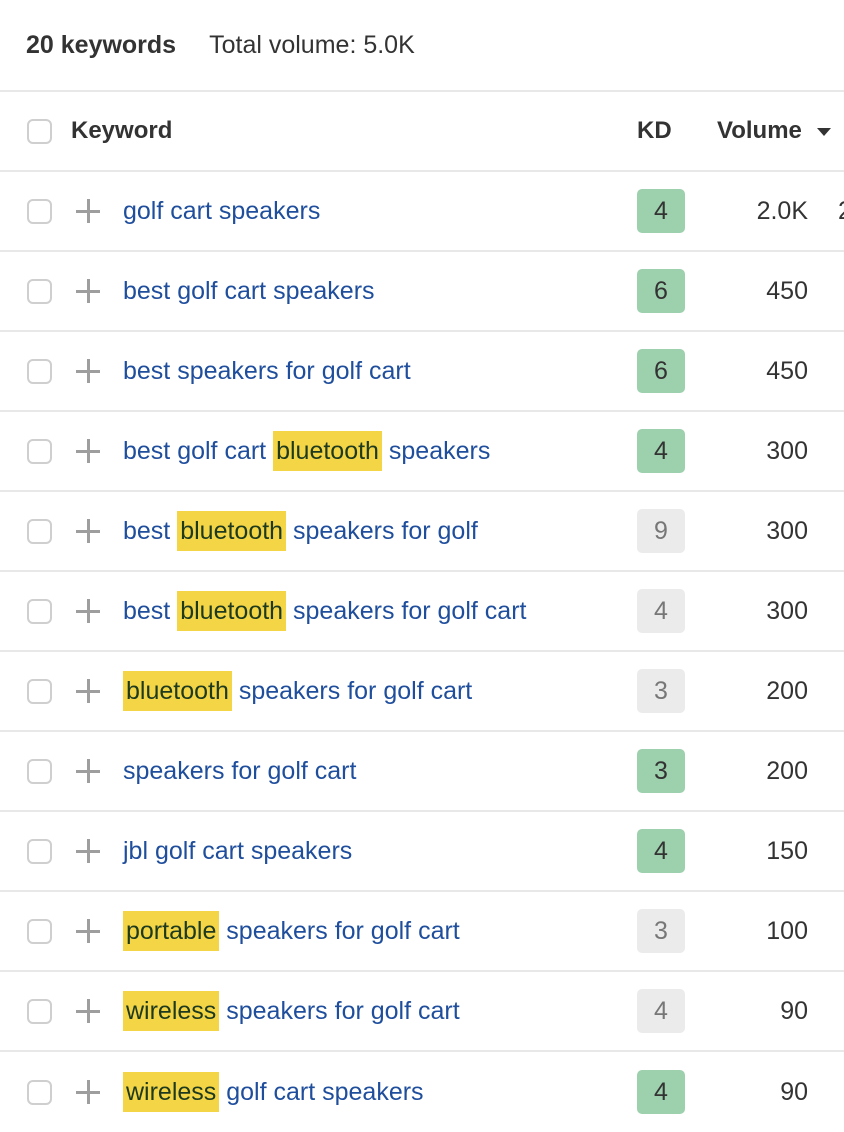 This screenshot has height=1132, width=844. Describe the element at coordinates (782, 210) in the screenshot. I see `volume-value: 2.0K` at that location.